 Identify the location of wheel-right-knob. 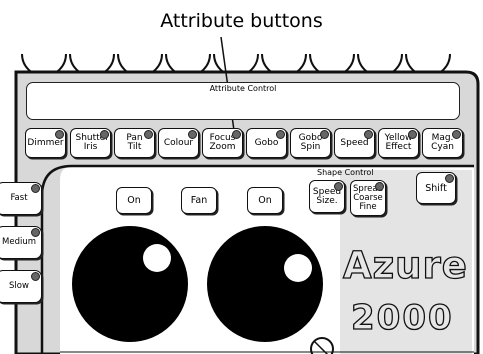
(298, 268).